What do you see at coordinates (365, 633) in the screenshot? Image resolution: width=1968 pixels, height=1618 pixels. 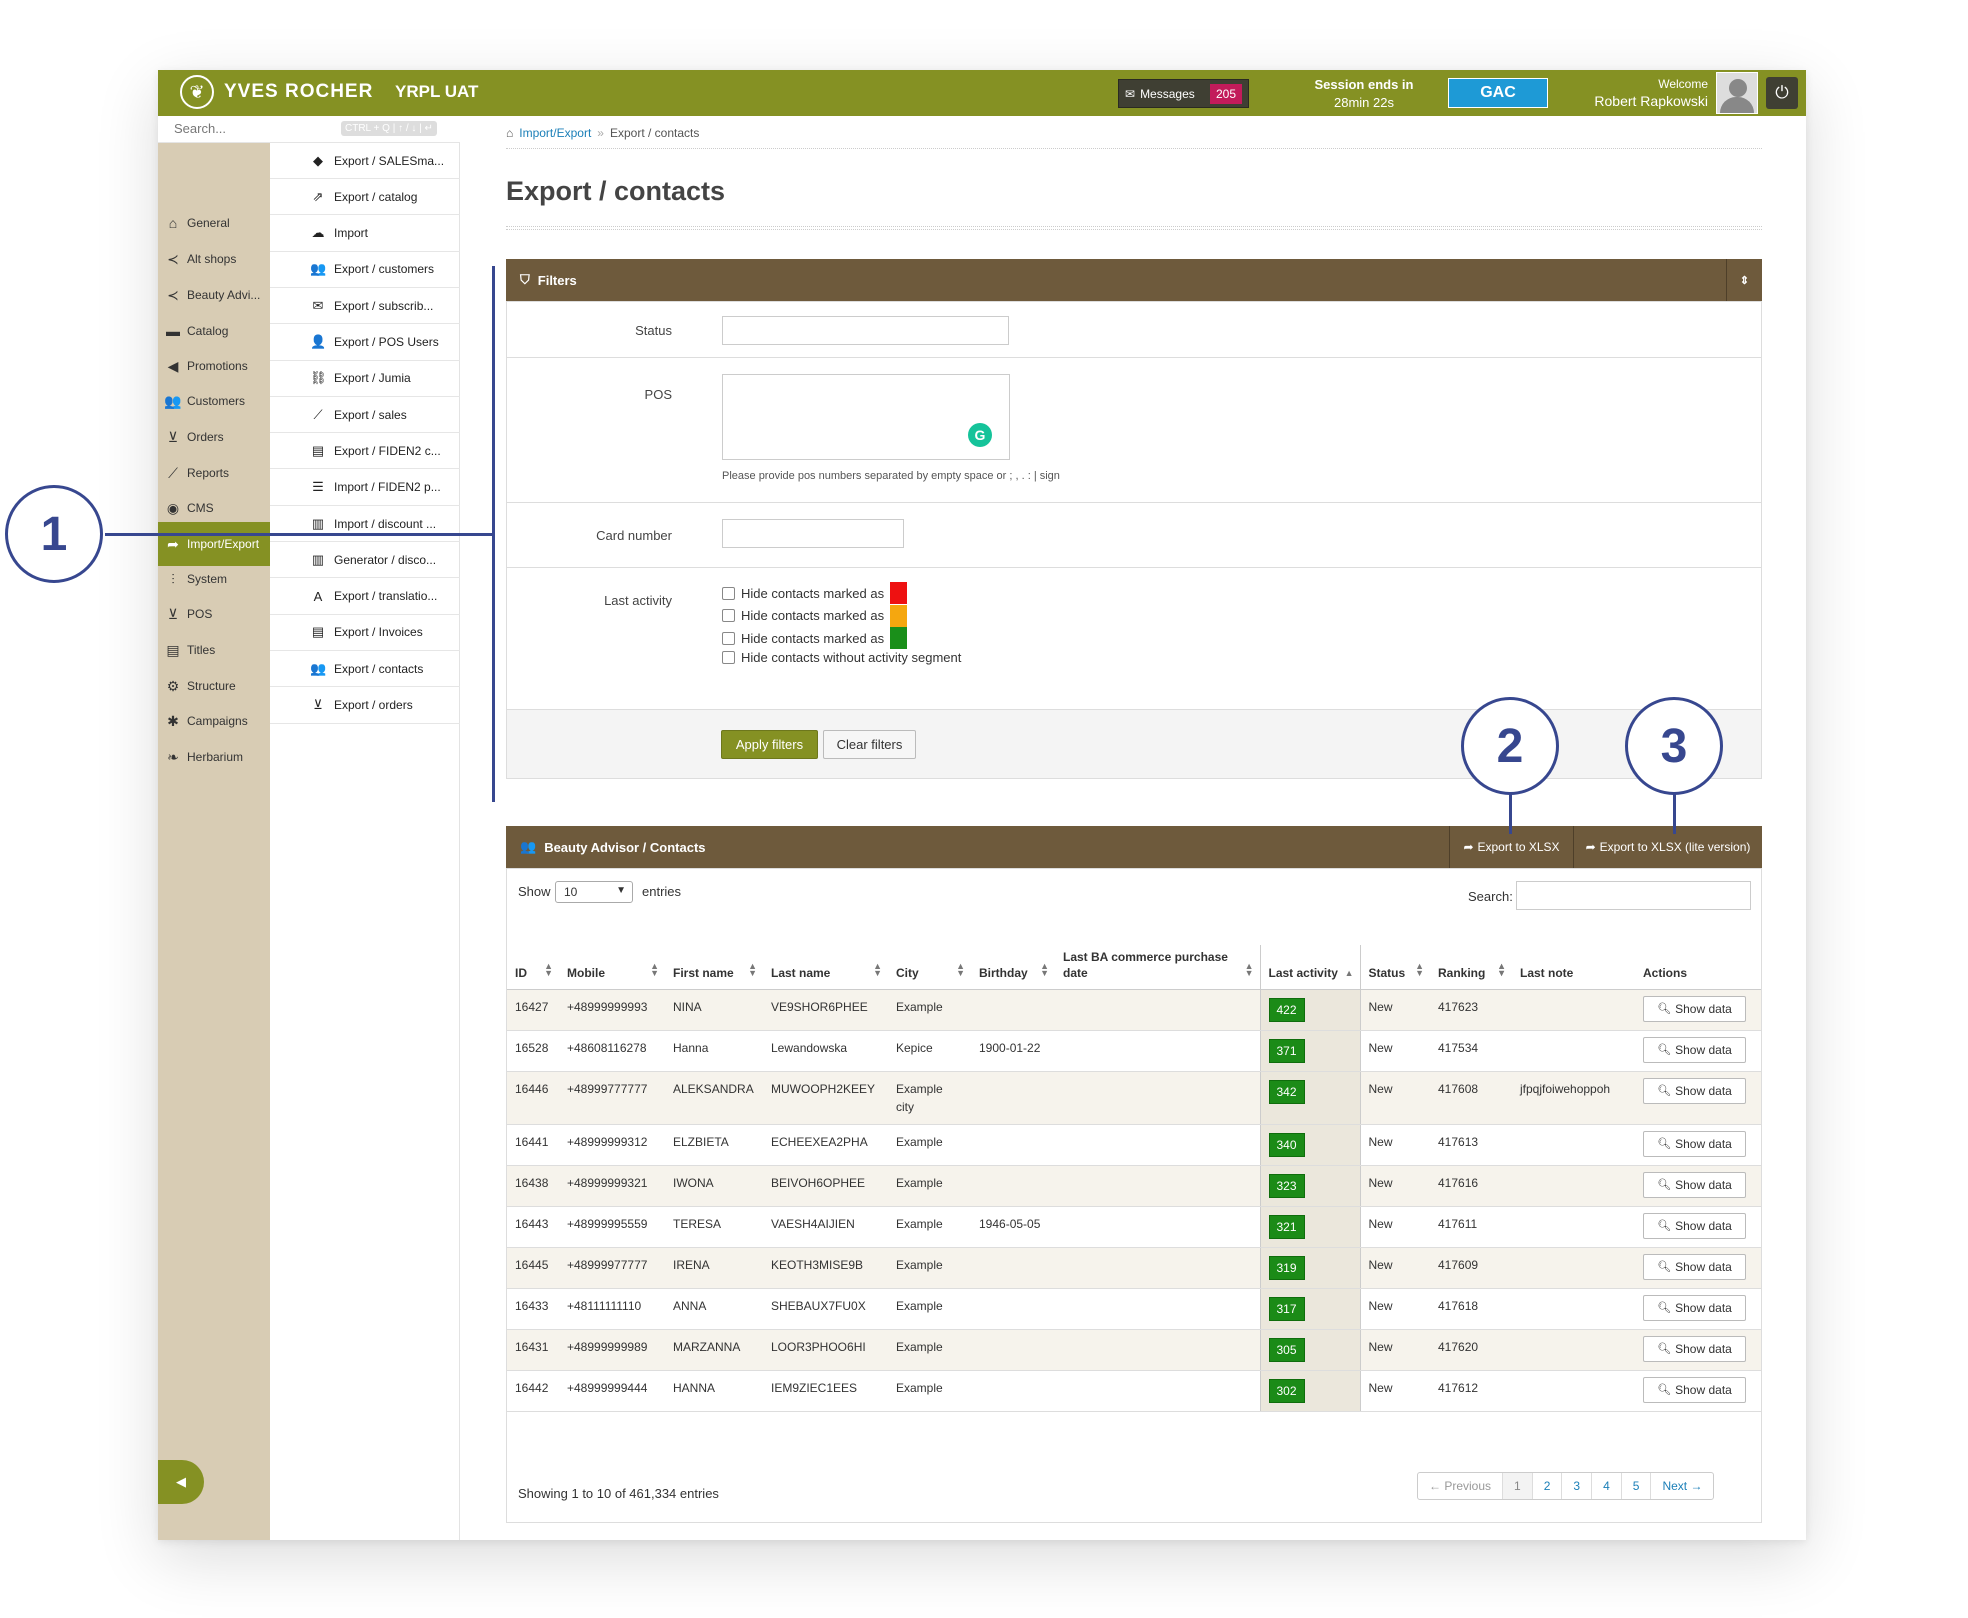 I see `submenu-item-export-invoices: ▤ Export / Invoices` at bounding box center [365, 633].